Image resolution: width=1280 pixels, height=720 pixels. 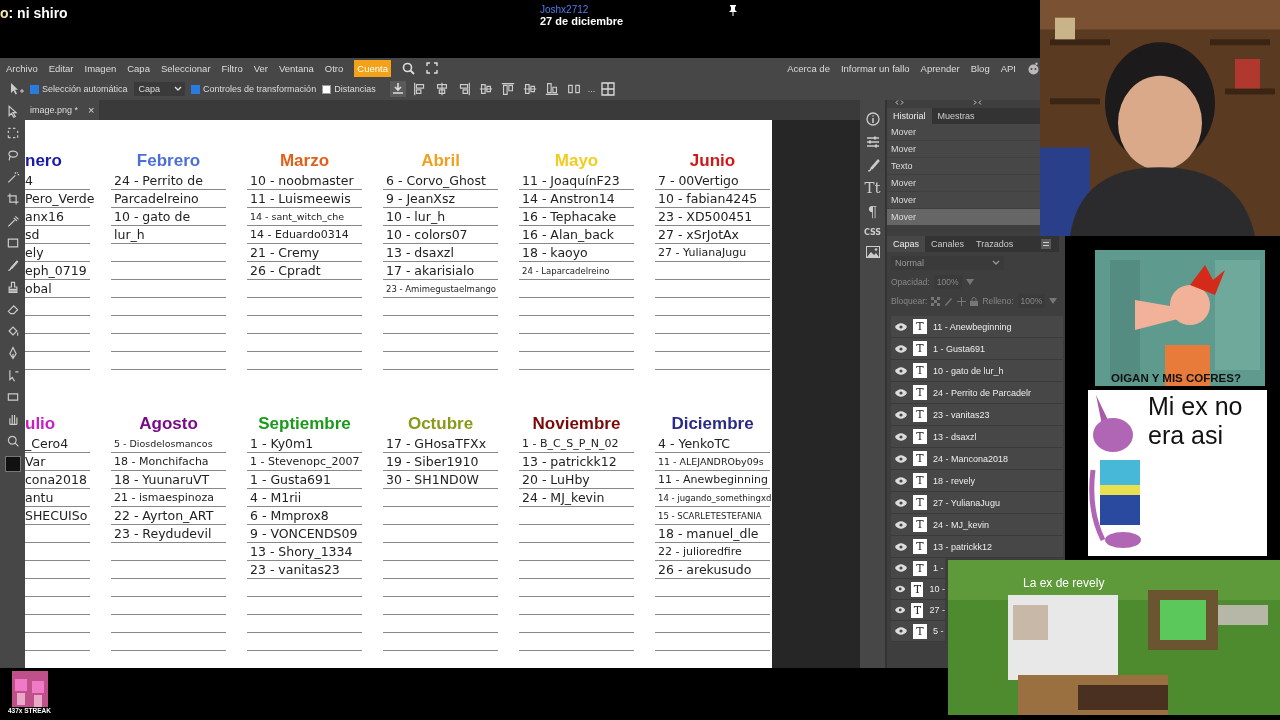 What do you see at coordinates (977, 503) in the screenshot?
I see `layer-row: T 27 - YulianaJugu` at bounding box center [977, 503].